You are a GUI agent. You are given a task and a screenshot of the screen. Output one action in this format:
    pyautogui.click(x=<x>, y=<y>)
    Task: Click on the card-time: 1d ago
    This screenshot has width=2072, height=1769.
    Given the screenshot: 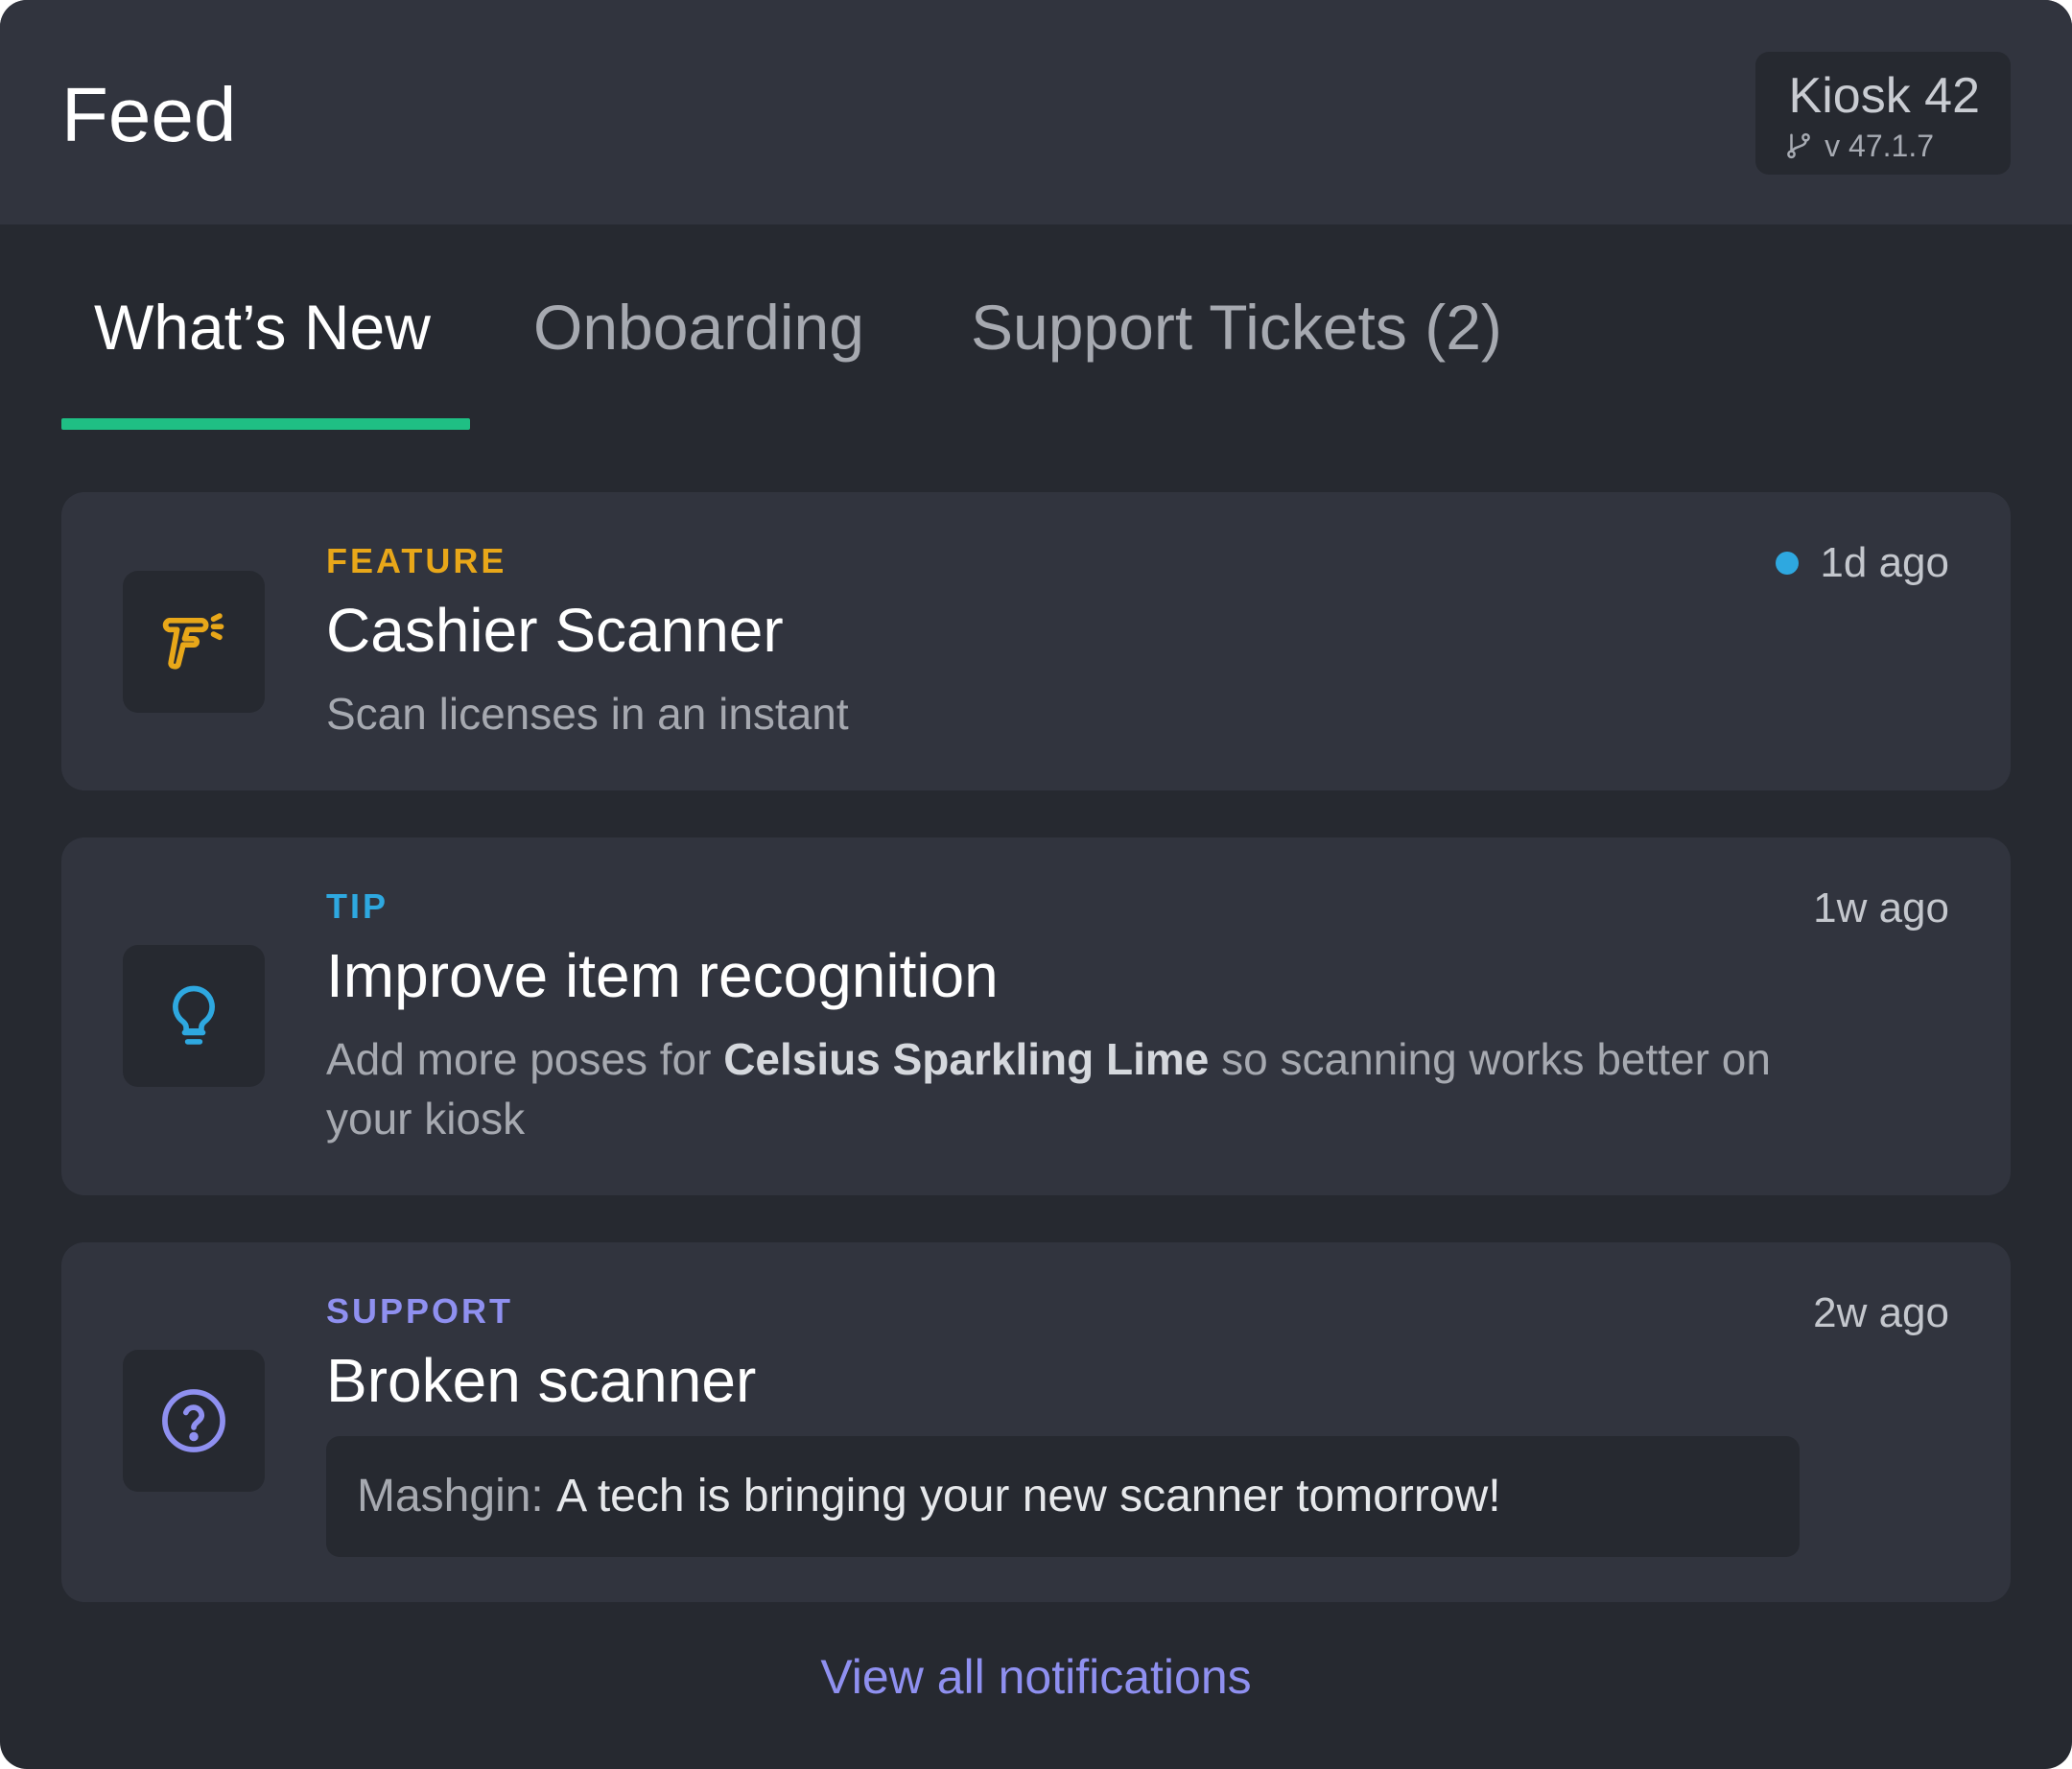 What is the action you would take?
    pyautogui.click(x=1862, y=563)
    